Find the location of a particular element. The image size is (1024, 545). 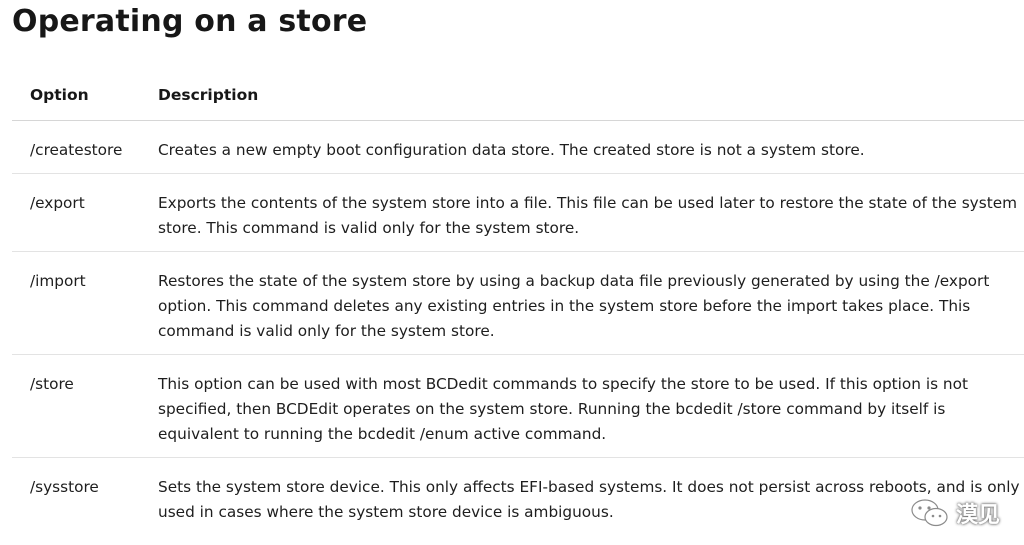

watermark-text: 漠见 is located at coordinates (977, 515).